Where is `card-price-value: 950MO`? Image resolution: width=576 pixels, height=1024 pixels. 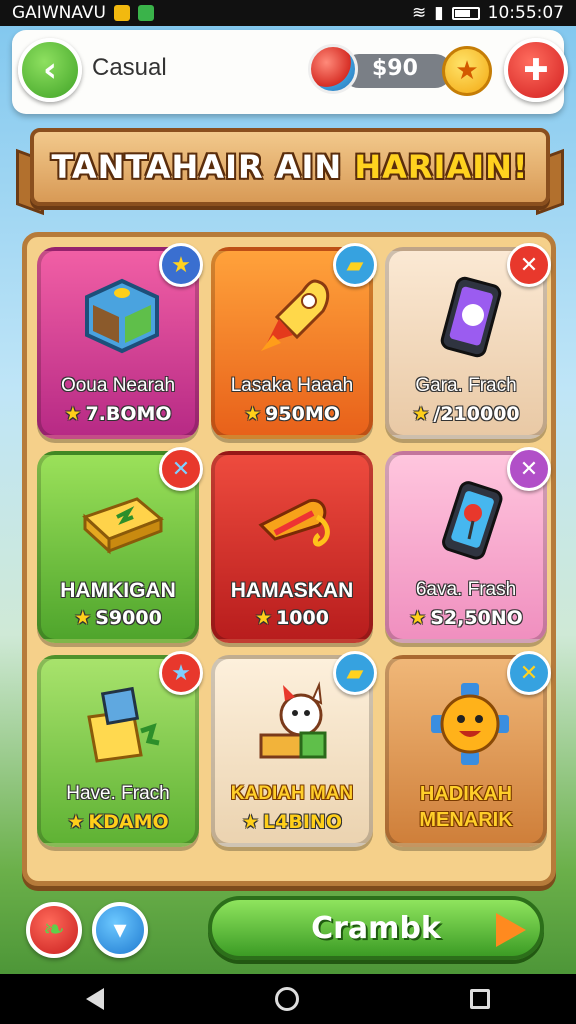
card-price-value: 950MO is located at coordinates (302, 414).